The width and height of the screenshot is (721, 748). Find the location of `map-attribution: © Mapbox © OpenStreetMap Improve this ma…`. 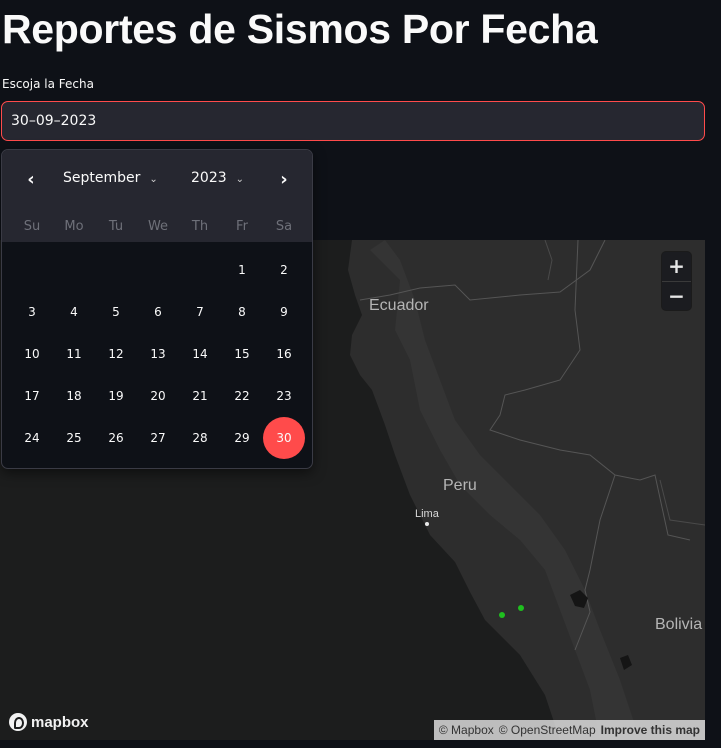

map-attribution: © Mapbox © OpenStreetMap Improve this ma… is located at coordinates (569, 730).